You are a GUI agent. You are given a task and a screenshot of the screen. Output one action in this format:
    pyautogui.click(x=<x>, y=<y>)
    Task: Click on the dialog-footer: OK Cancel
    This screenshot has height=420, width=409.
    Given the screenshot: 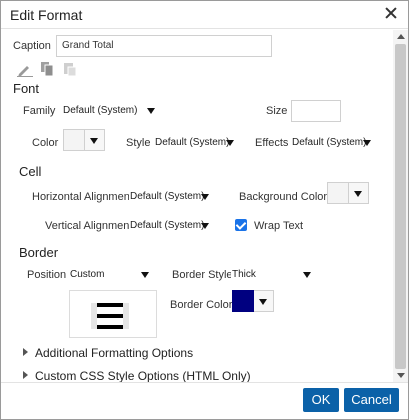 What is the action you would take?
    pyautogui.click(x=204, y=400)
    